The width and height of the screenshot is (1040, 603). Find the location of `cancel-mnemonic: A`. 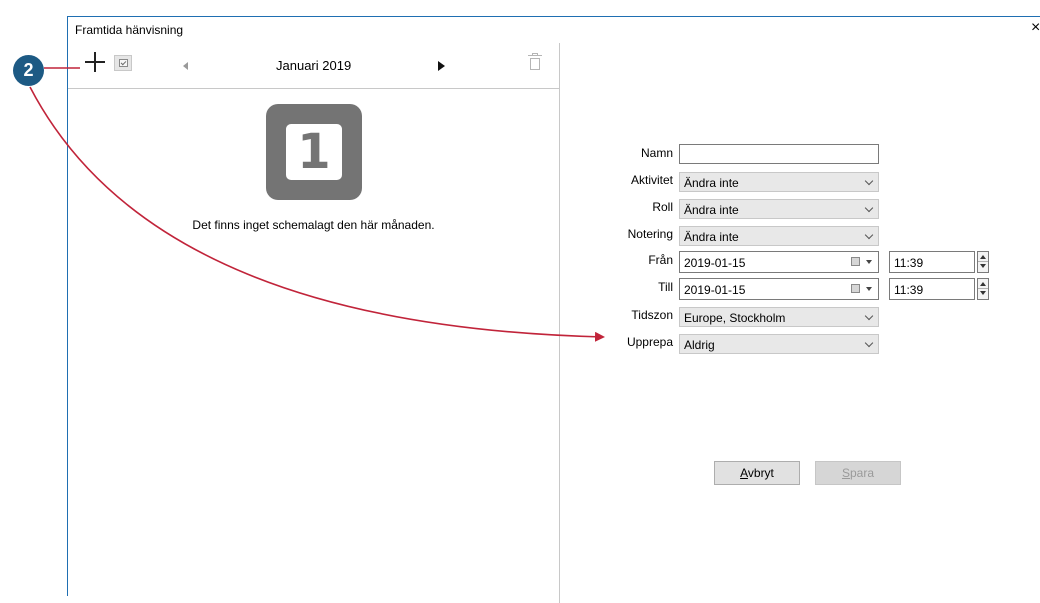

cancel-mnemonic: A is located at coordinates (744, 473).